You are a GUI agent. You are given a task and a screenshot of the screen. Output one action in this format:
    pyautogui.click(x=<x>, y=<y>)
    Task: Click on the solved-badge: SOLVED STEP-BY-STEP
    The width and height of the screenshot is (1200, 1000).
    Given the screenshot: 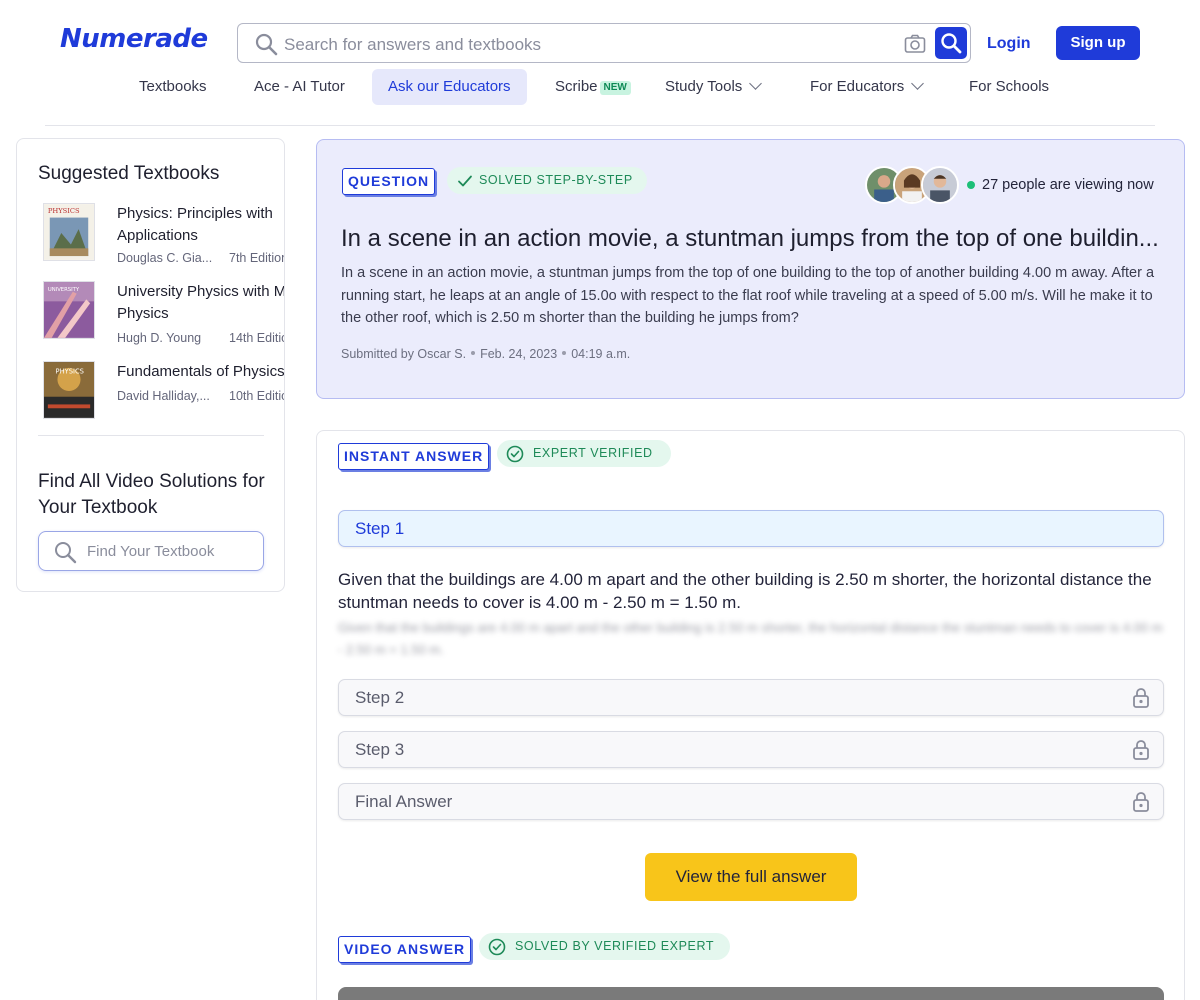 What is the action you would take?
    pyautogui.click(x=547, y=180)
    